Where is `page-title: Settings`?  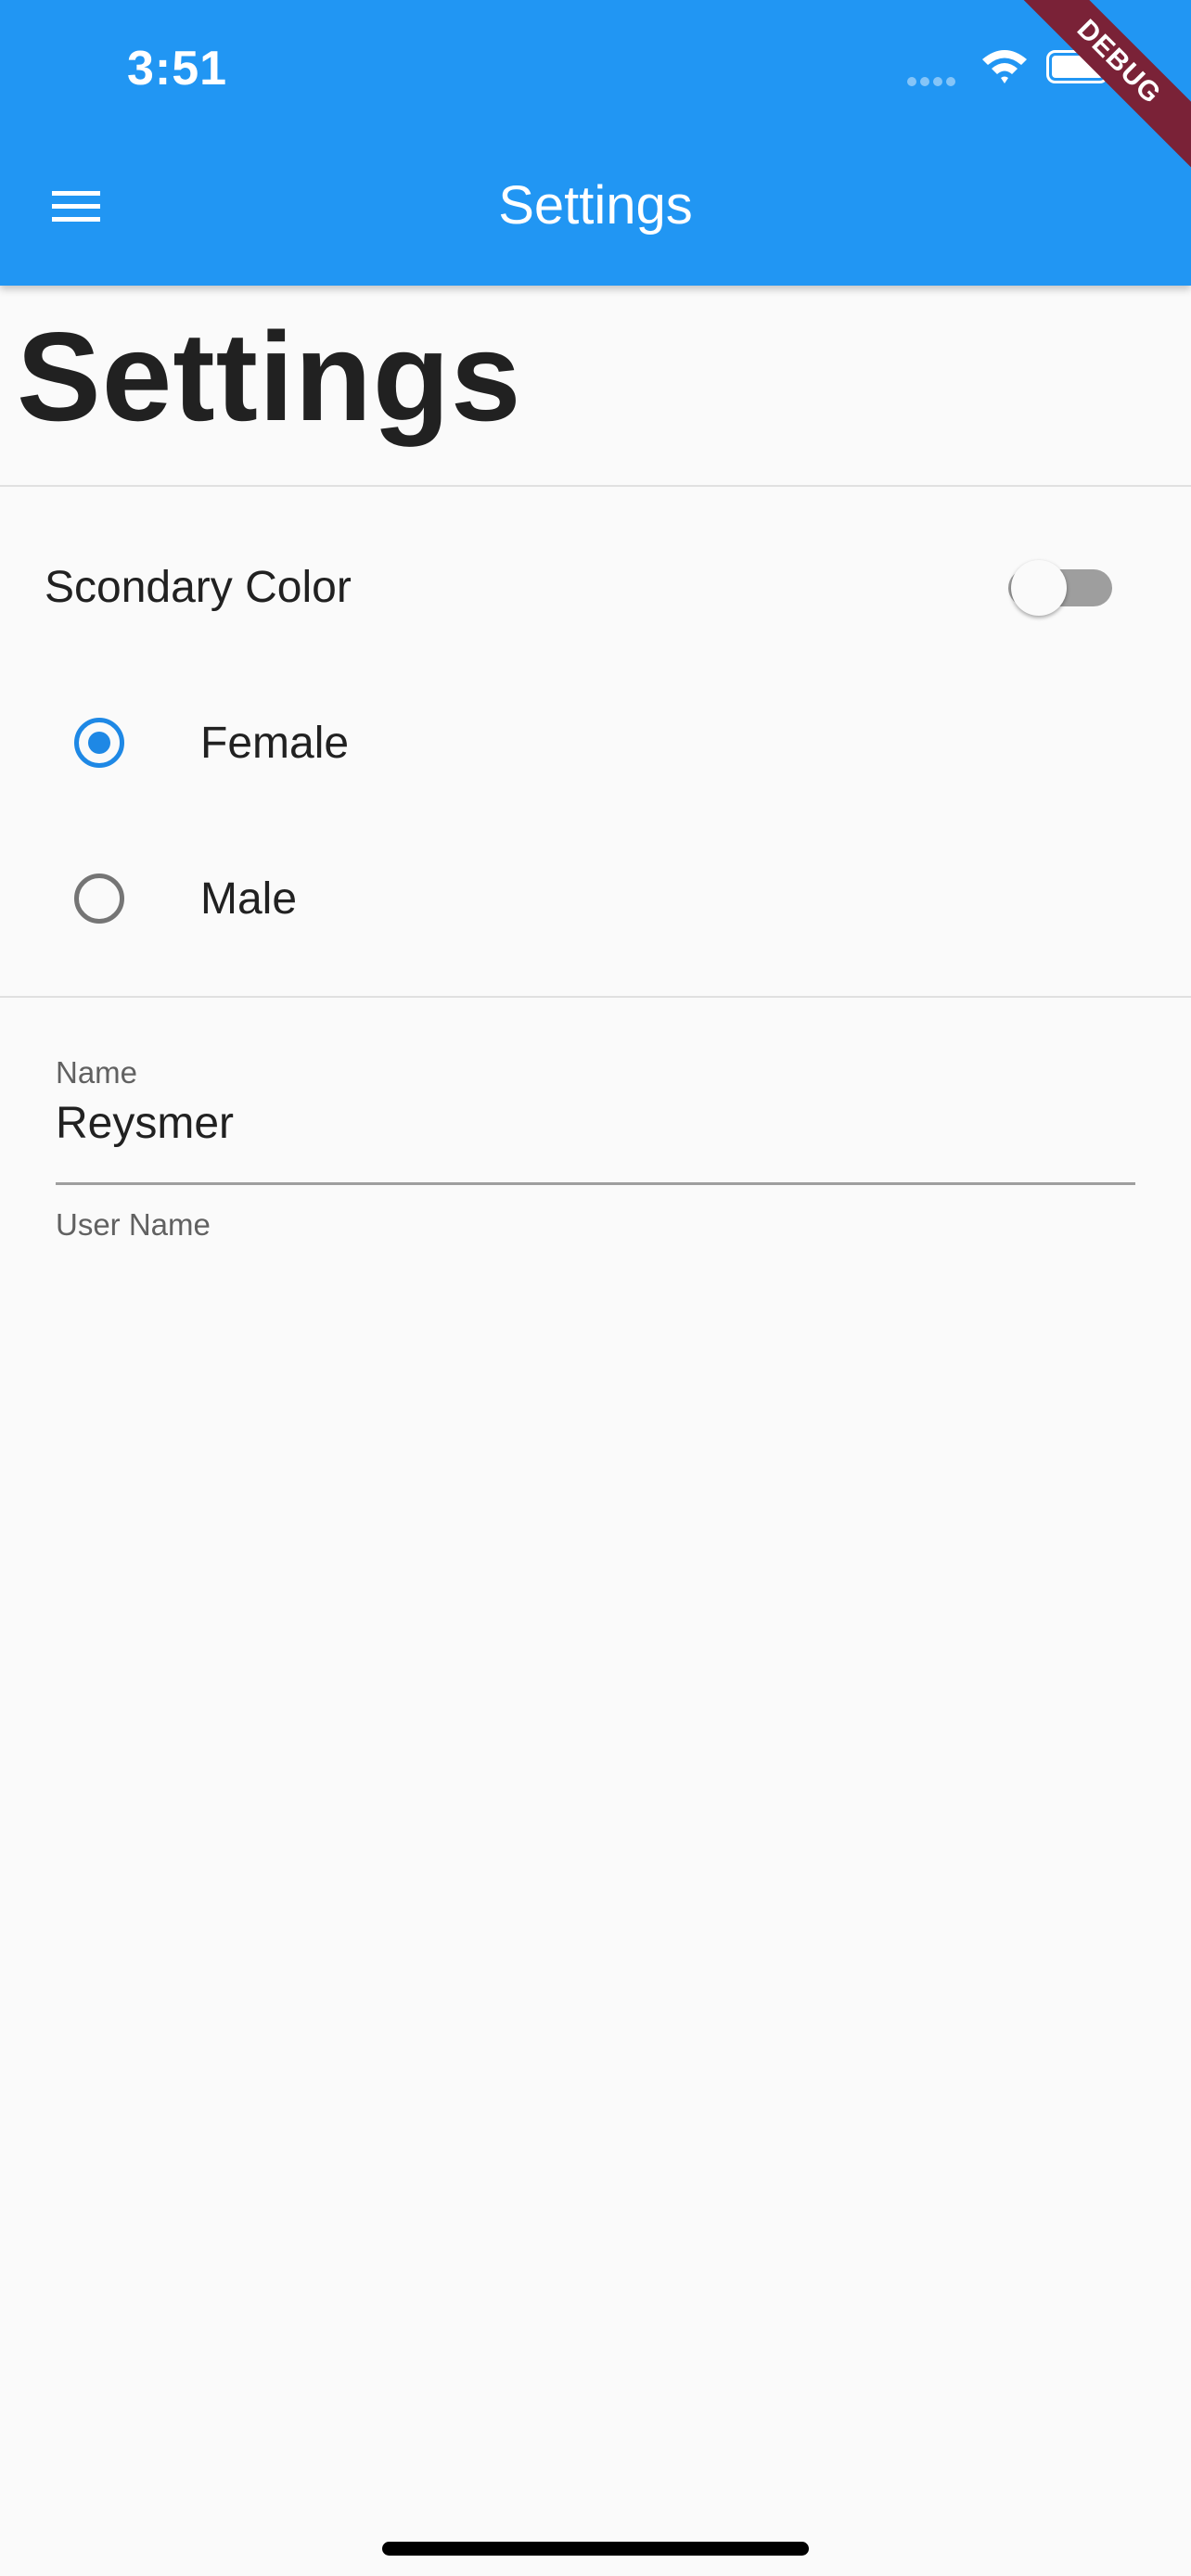
page-title: Settings is located at coordinates (270, 376).